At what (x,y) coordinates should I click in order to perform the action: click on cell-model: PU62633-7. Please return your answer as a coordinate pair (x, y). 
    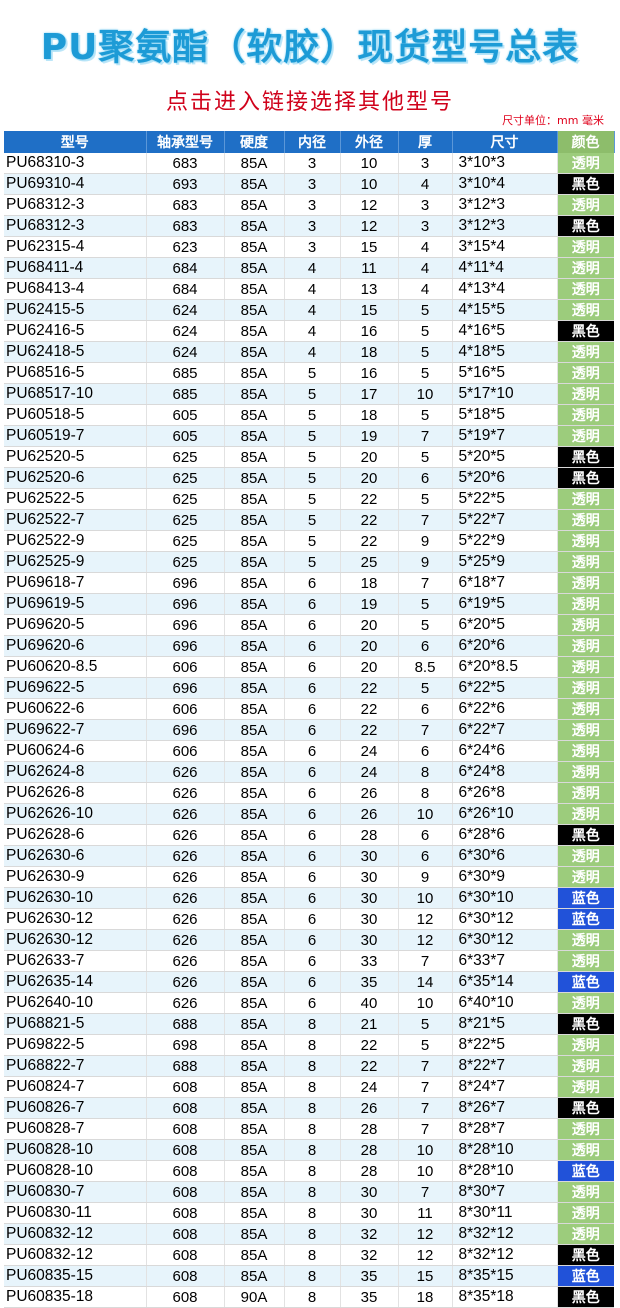
    Looking at the image, I should click on (75, 961).